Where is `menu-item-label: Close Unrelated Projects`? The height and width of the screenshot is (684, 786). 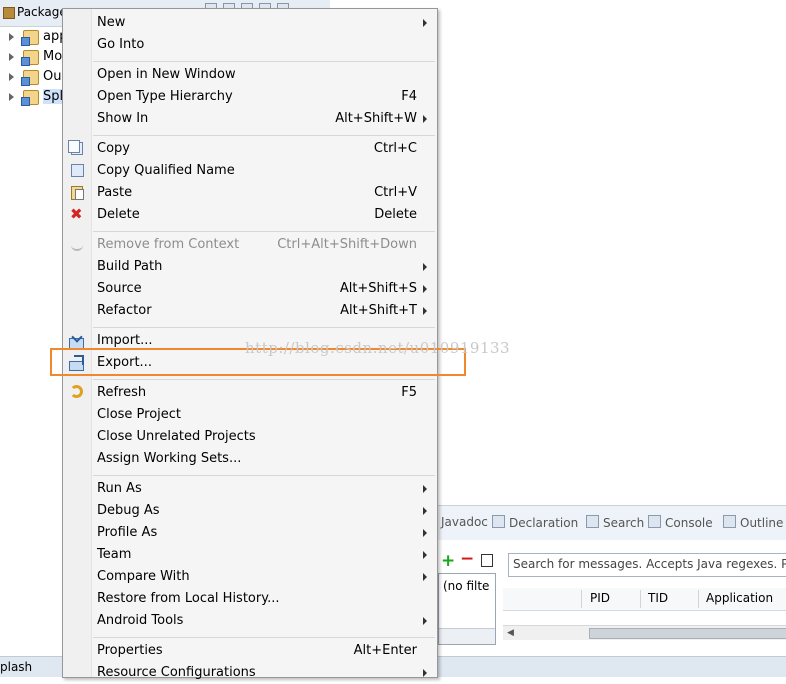
menu-item-label: Close Unrelated Projects is located at coordinates (176, 436).